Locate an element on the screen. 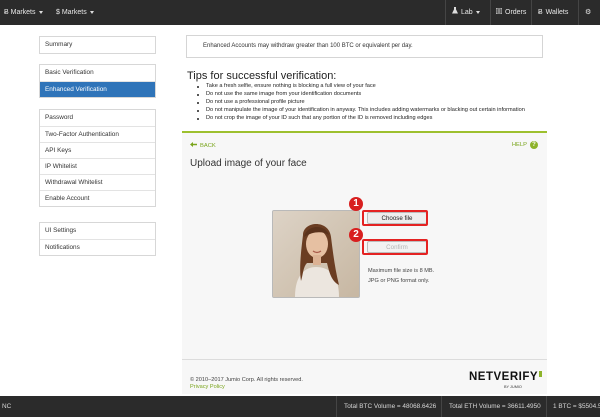 This screenshot has width=600, height=417. orders-link: Orders is located at coordinates (511, 12).